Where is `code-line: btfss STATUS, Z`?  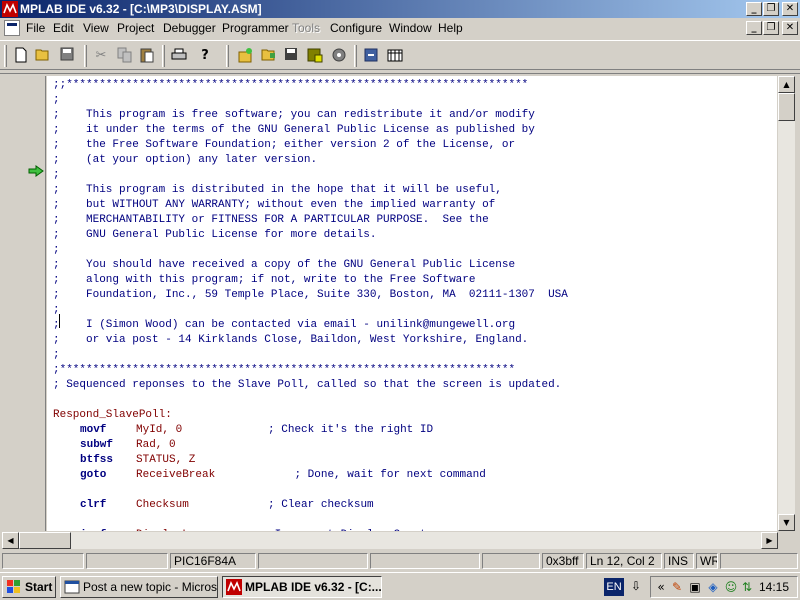
code-line: btfss STATUS, Z is located at coordinates (137, 460).